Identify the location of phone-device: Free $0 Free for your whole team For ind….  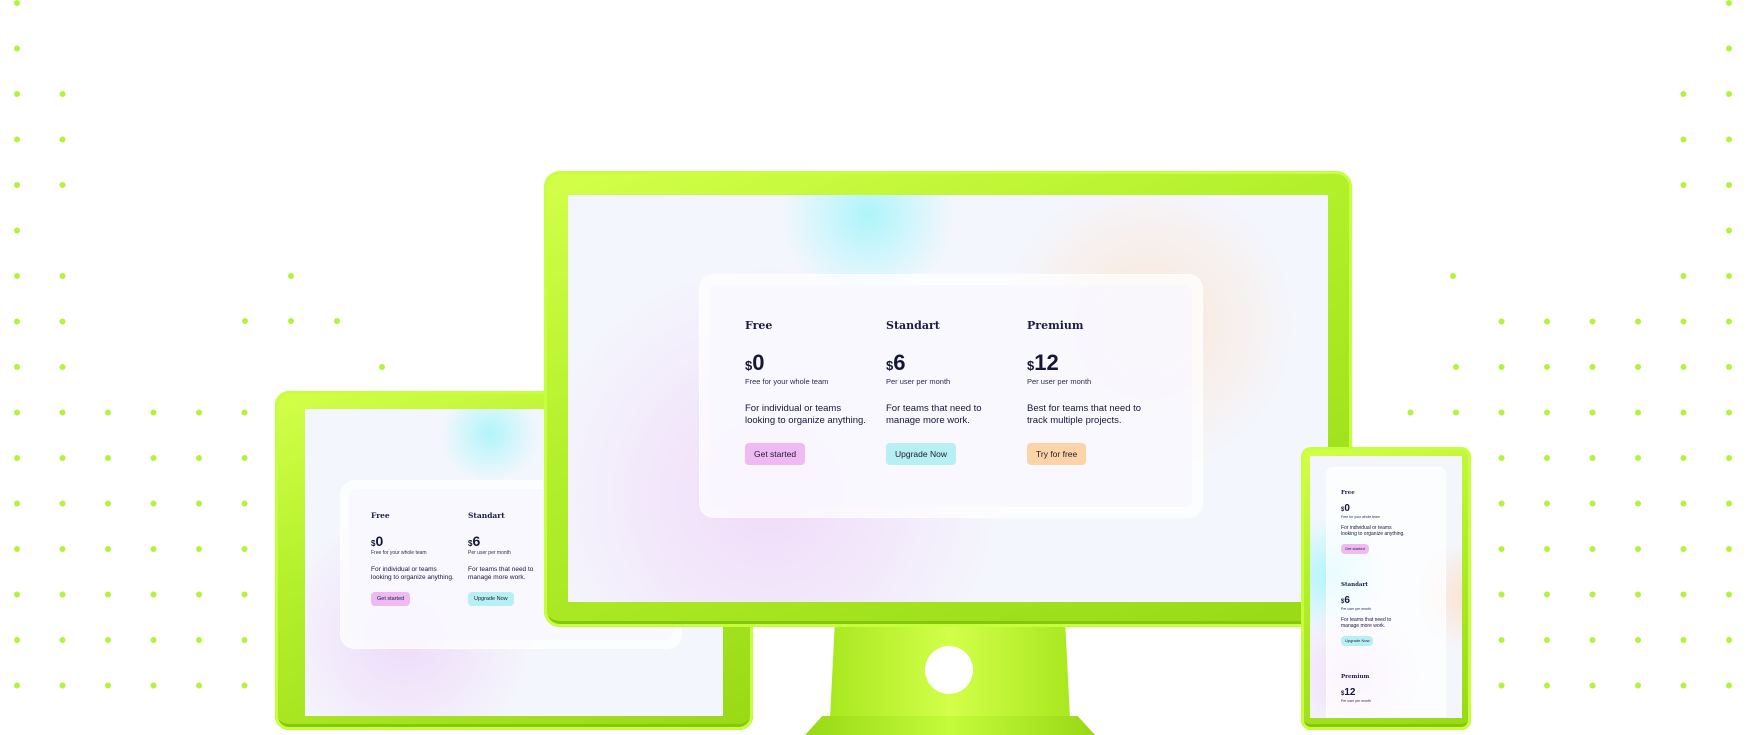
(1386, 588).